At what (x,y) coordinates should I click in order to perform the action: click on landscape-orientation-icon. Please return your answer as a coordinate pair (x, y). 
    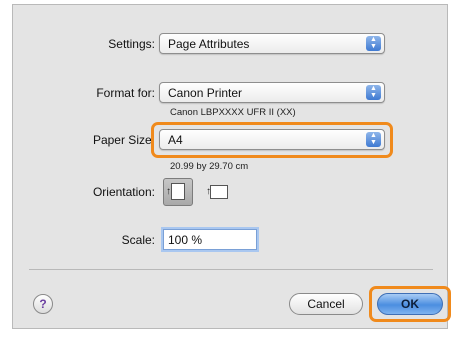
    Looking at the image, I should click on (219, 192).